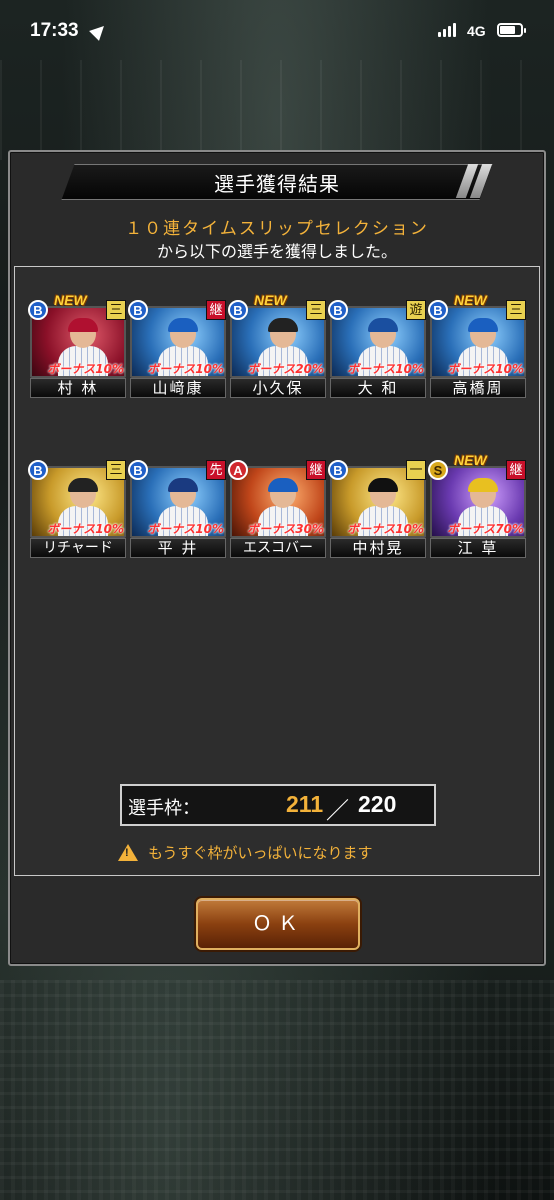  Describe the element at coordinates (277, 110) in the screenshot. I see `background-stadium` at that location.